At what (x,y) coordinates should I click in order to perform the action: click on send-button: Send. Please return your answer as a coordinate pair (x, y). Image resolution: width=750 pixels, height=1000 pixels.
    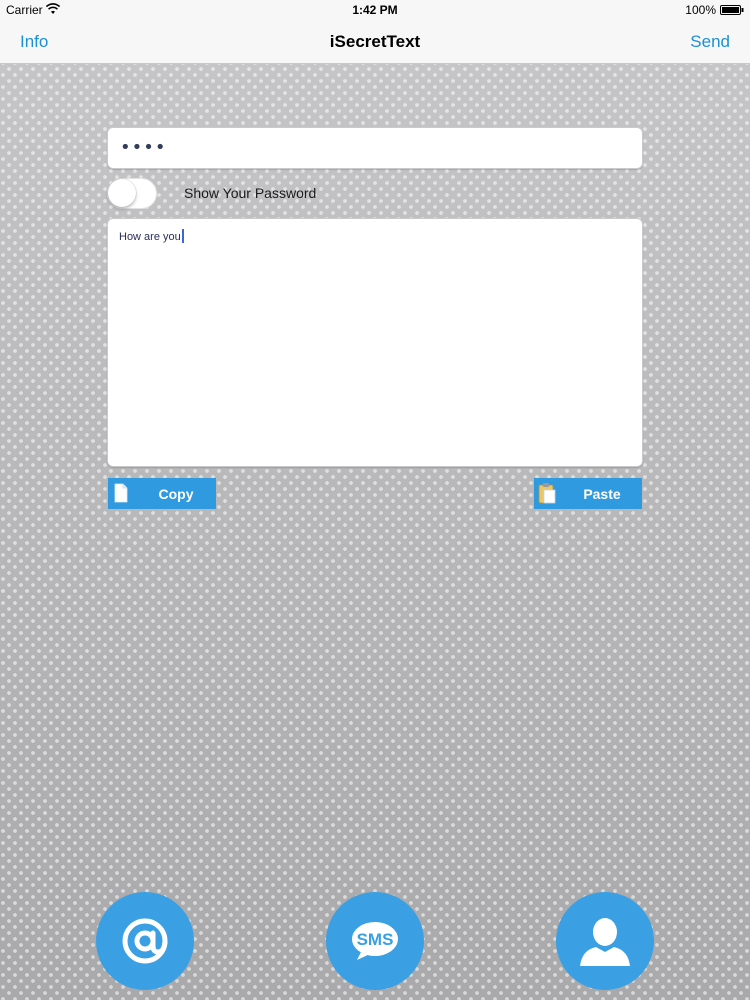
    Looking at the image, I should click on (710, 42).